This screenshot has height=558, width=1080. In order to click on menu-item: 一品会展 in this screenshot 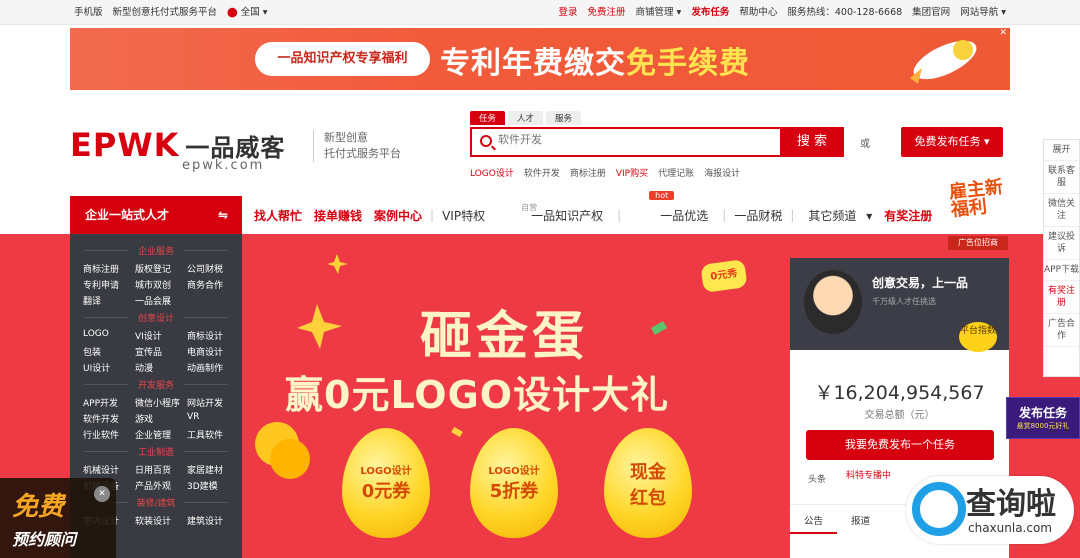, I will do `click(161, 300)`.